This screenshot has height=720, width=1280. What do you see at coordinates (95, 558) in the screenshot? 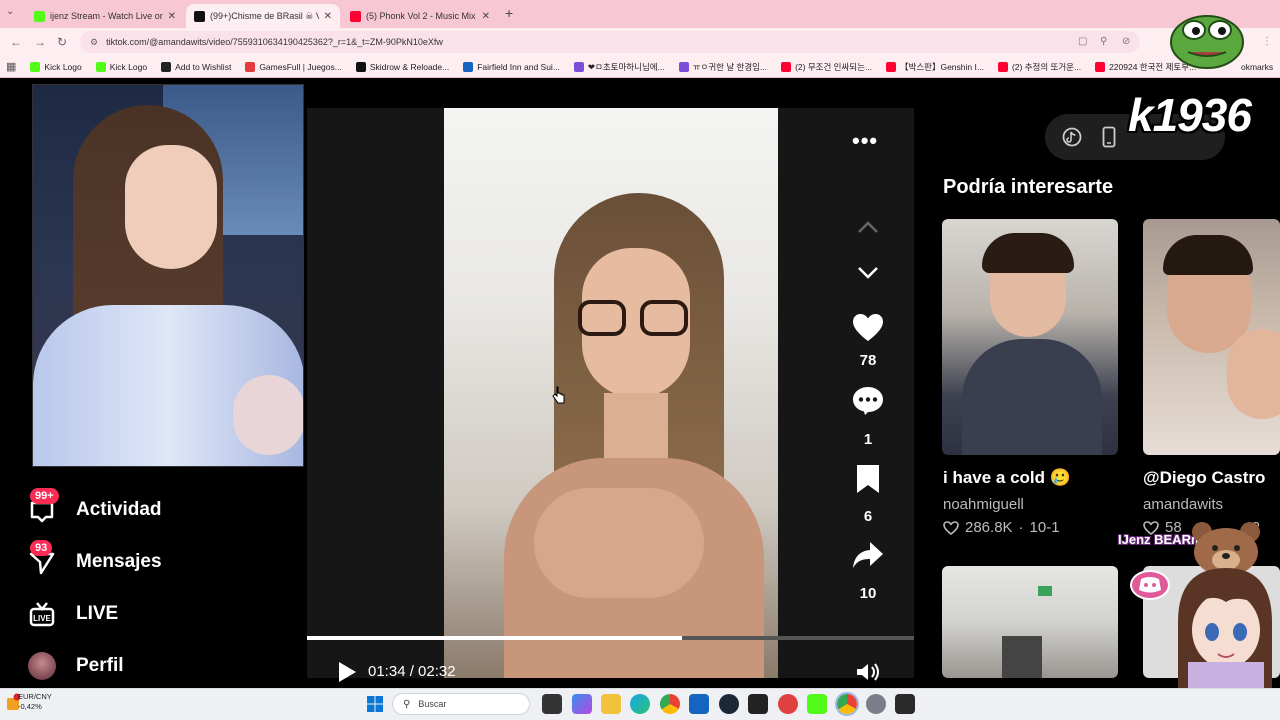
I see `sidebar-item-messages: 93 Mensajes` at bounding box center [95, 558].